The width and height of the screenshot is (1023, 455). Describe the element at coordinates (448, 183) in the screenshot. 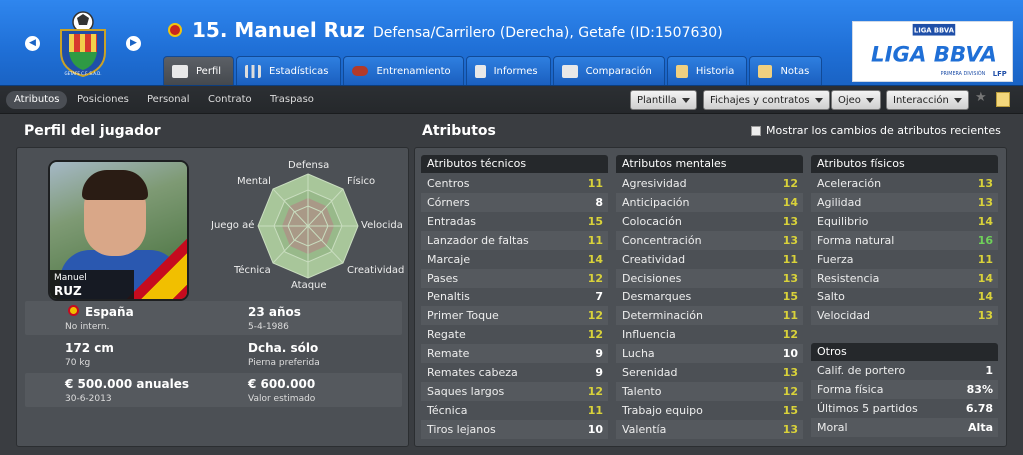

I see `attribute-name: Centros` at that location.